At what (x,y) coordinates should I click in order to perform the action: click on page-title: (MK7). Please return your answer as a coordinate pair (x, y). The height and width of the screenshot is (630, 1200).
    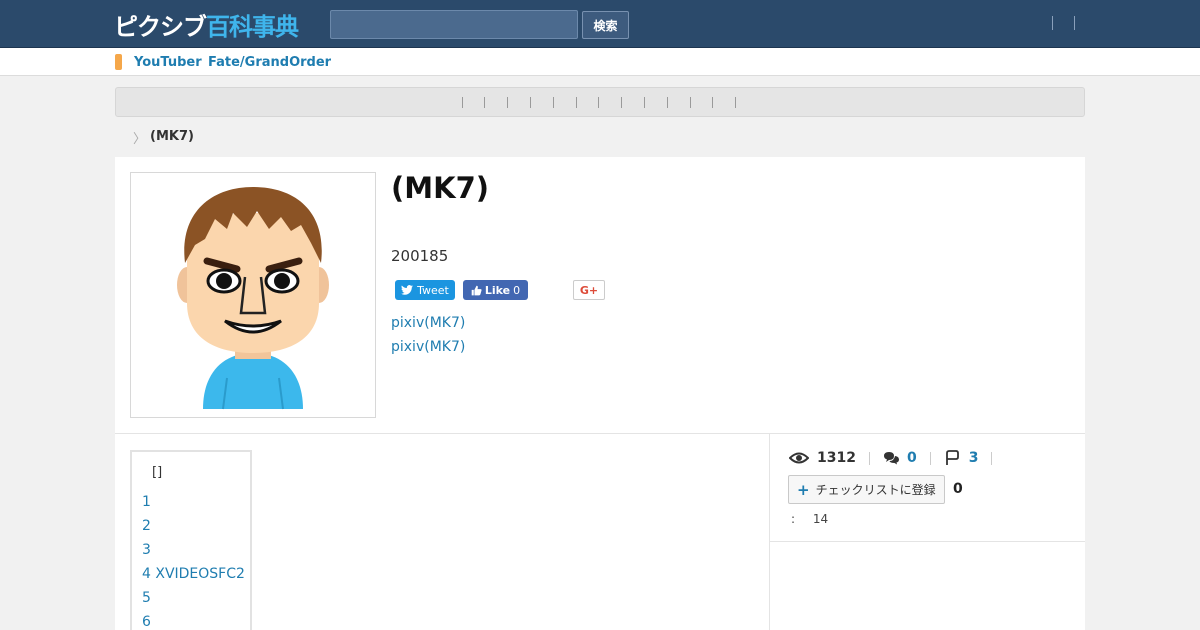
    Looking at the image, I should click on (440, 188).